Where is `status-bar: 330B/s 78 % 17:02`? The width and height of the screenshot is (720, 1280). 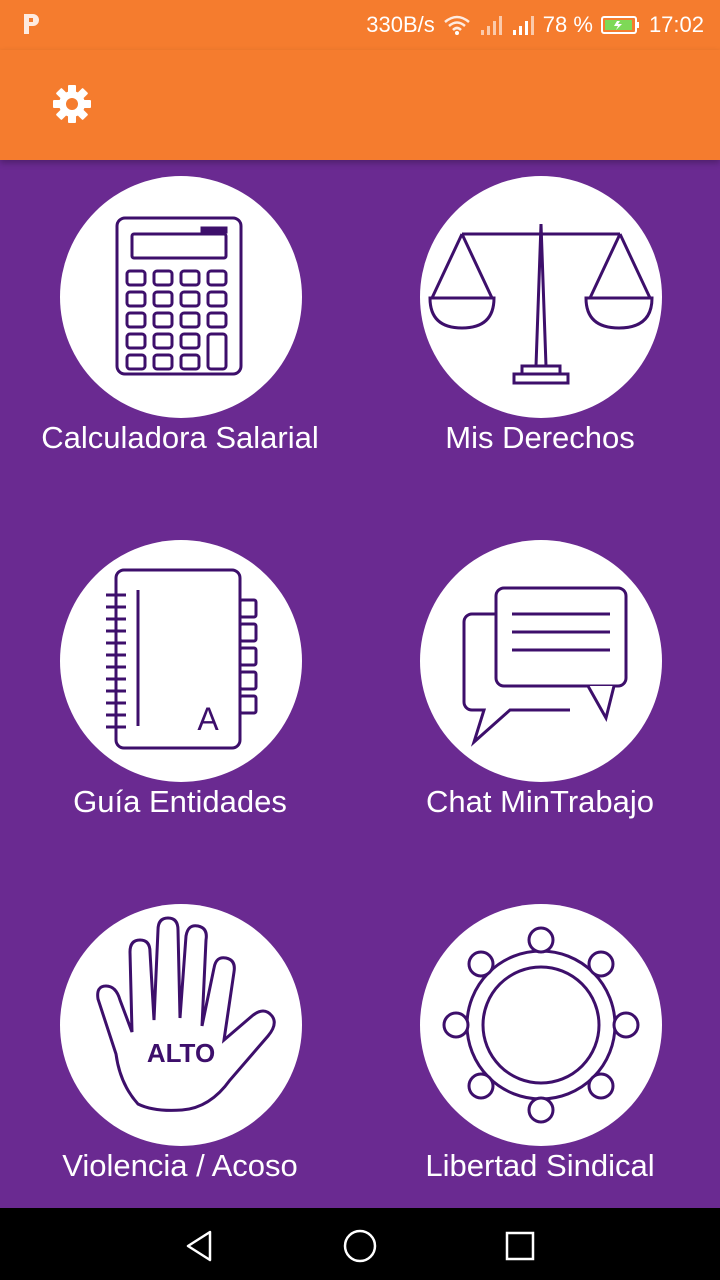
status-bar: 330B/s 78 % 17:02 is located at coordinates (360, 25).